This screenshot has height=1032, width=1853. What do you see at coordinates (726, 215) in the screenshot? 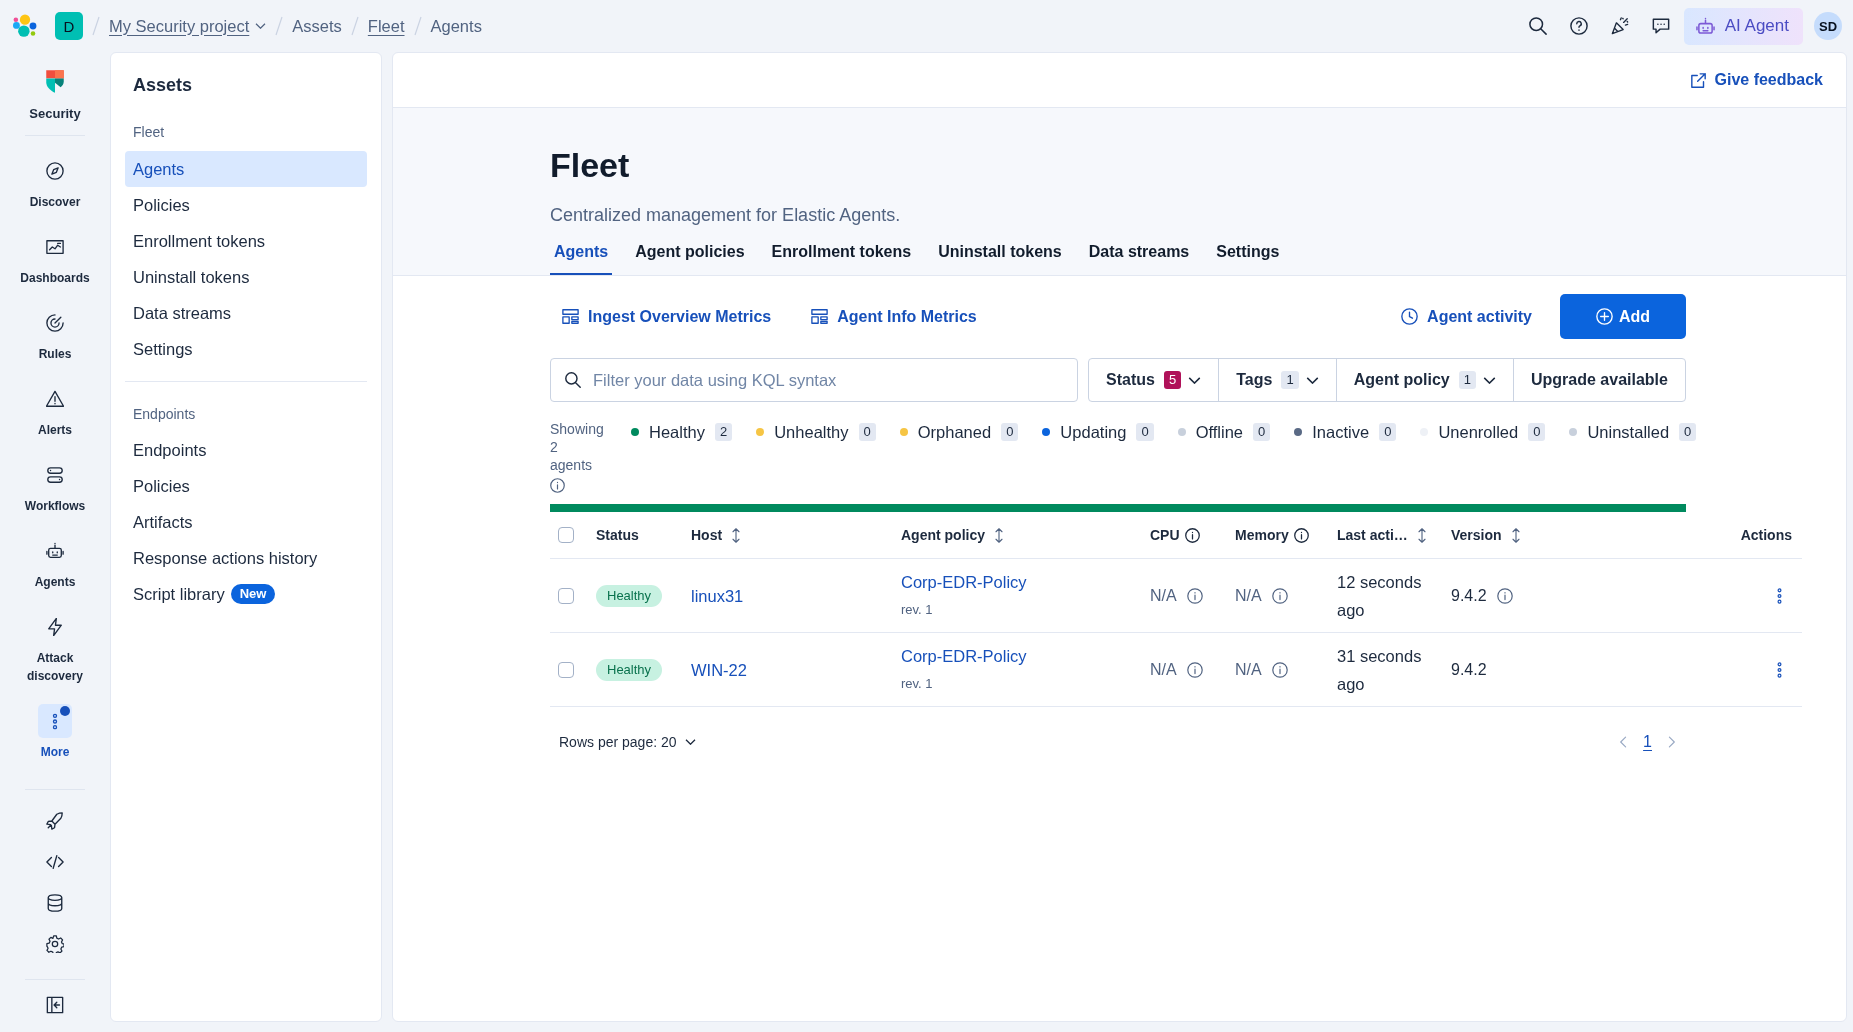
I see `page-description: Centralized management for Elastic Agents.` at bounding box center [726, 215].